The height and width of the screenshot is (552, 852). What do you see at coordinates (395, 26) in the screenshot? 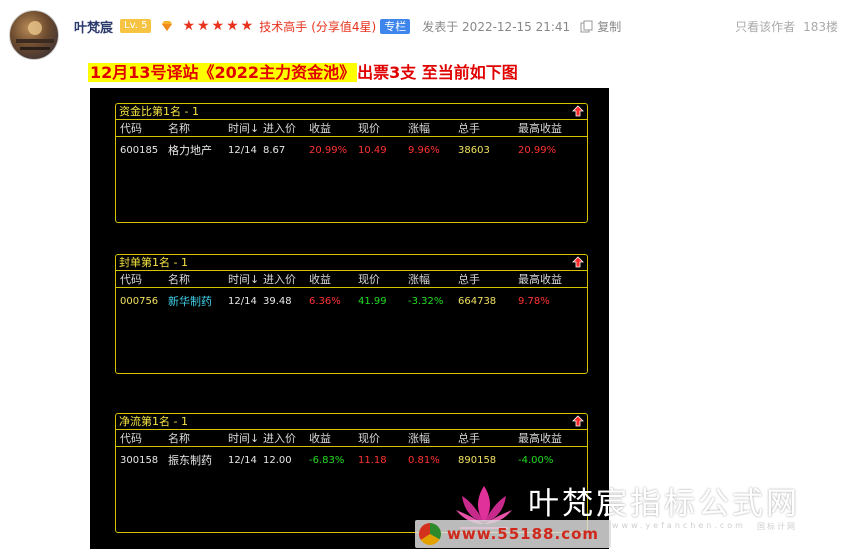
I see `column-badge: 专栏` at bounding box center [395, 26].